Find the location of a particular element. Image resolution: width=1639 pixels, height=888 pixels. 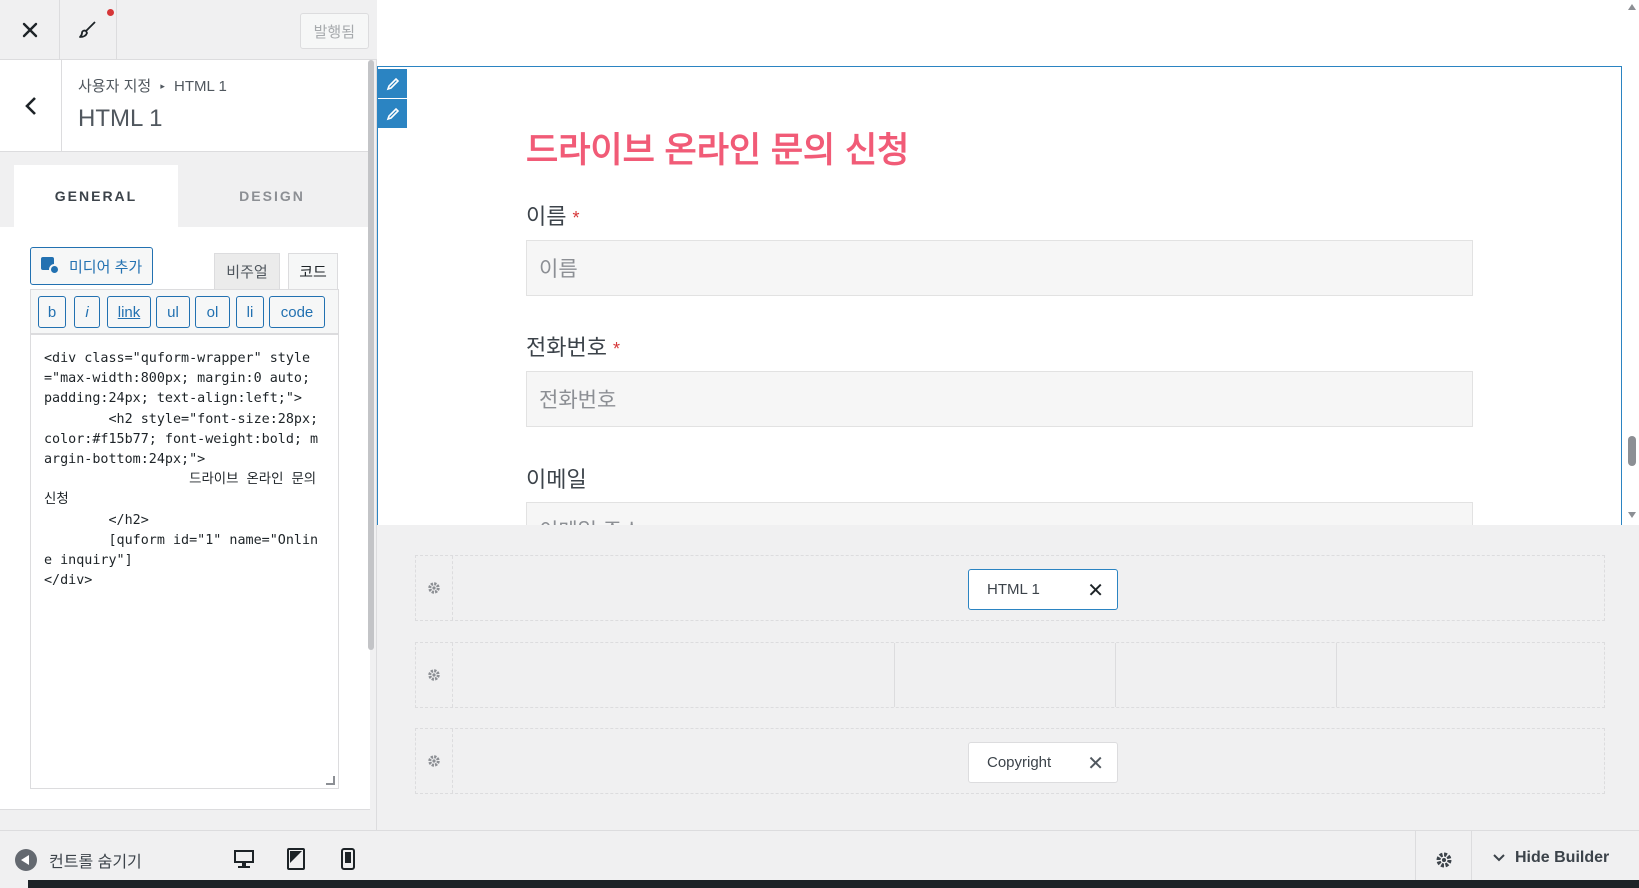

builder-row-bottom: Copyright ✕ is located at coordinates (1010, 761).